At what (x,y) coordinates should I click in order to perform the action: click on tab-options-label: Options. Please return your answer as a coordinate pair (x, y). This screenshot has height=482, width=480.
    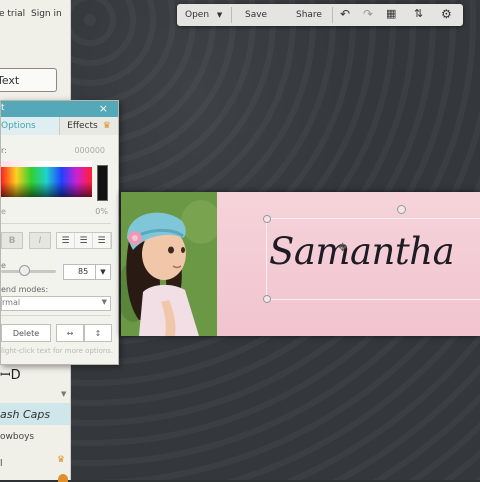
    Looking at the image, I should click on (18, 126).